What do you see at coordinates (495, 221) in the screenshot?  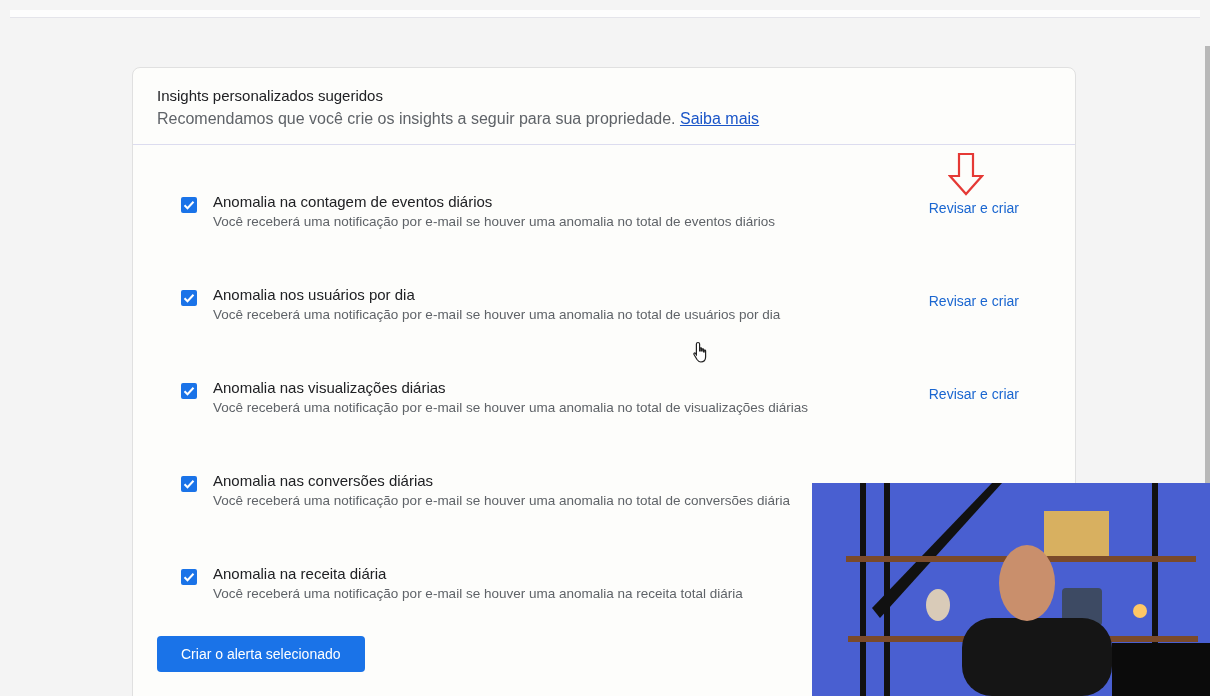 I see `insight-description: Você receberá uma notificação por e-mail se houver uma anomalia no total de eventos diários` at bounding box center [495, 221].